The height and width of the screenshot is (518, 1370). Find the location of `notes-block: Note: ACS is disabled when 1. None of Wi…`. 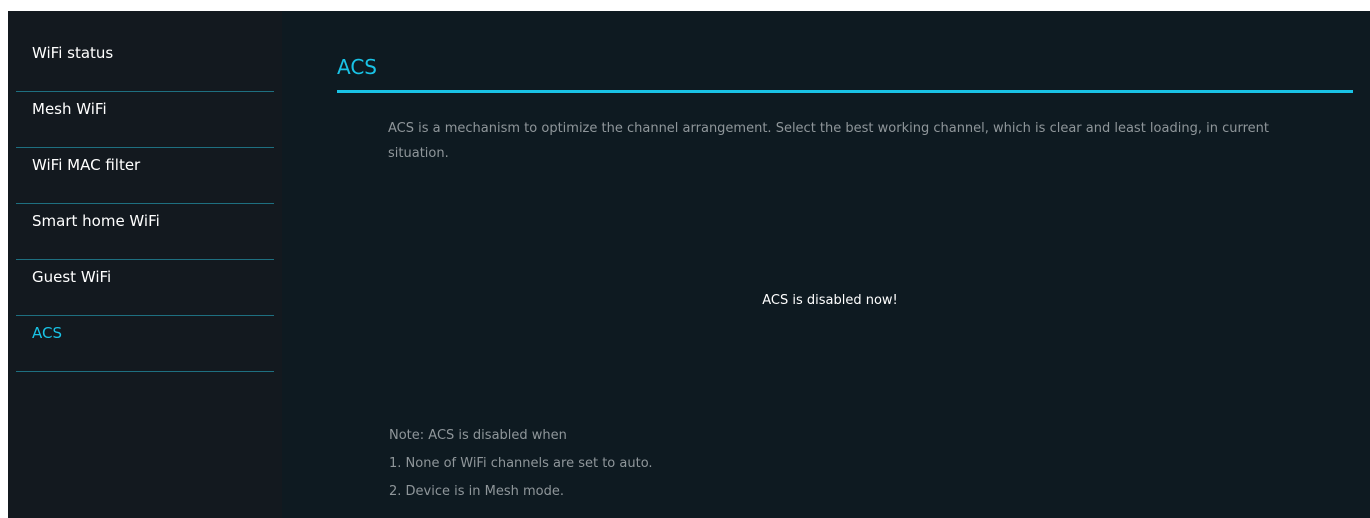

notes-block: Note: ACS is disabled when 1. None of Wi… is located at coordinates (521, 464).